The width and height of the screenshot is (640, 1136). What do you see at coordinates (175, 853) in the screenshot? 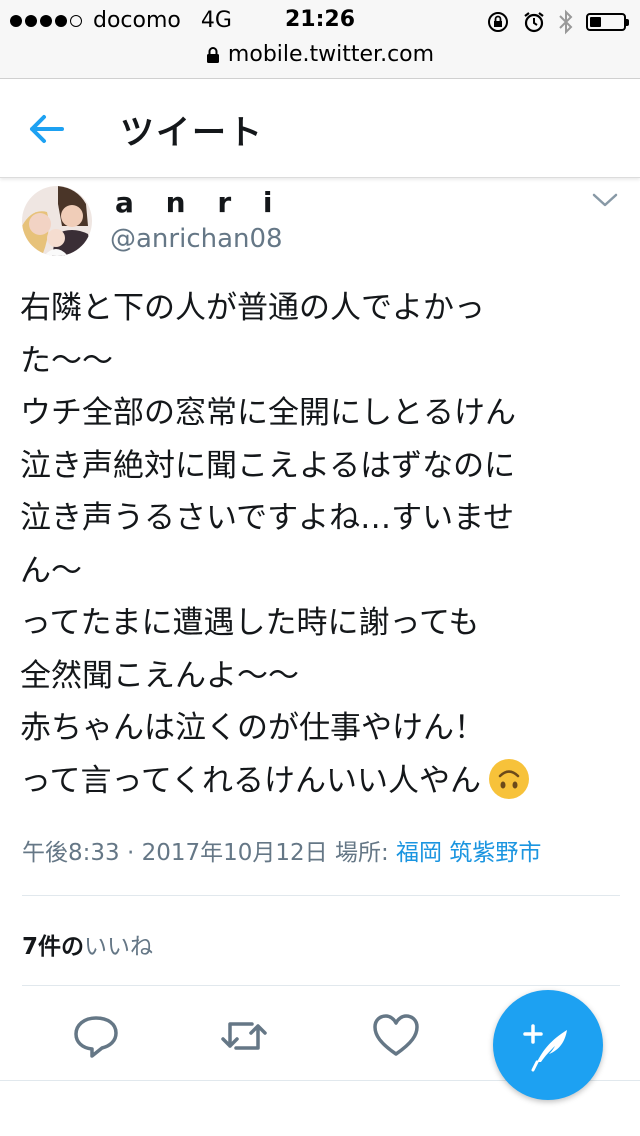
I see `timestamp: 午後8:33 · 2017年10月12日` at bounding box center [175, 853].